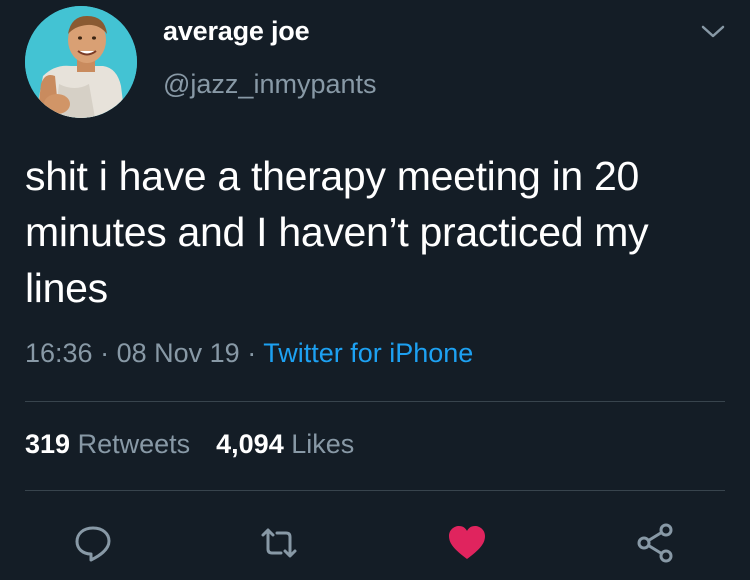 The width and height of the screenshot is (750, 580). I want to click on tweet-time: 16:36, so click(59, 353).